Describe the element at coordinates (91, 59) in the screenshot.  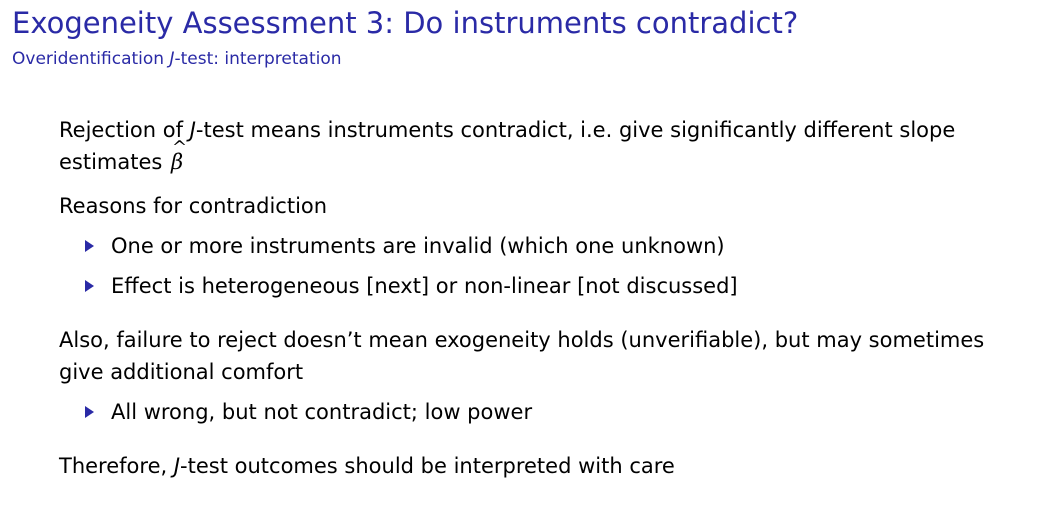
I see `subtitle-text-pre: Overidentification` at that location.